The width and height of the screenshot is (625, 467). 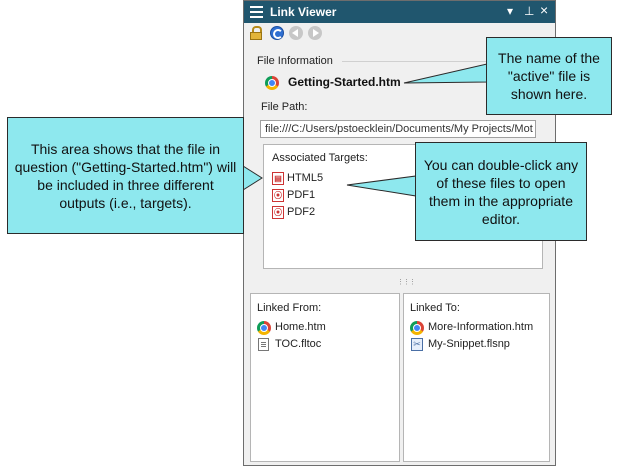 What do you see at coordinates (263, 344) in the screenshot?
I see `toc-file-icon` at bounding box center [263, 344].